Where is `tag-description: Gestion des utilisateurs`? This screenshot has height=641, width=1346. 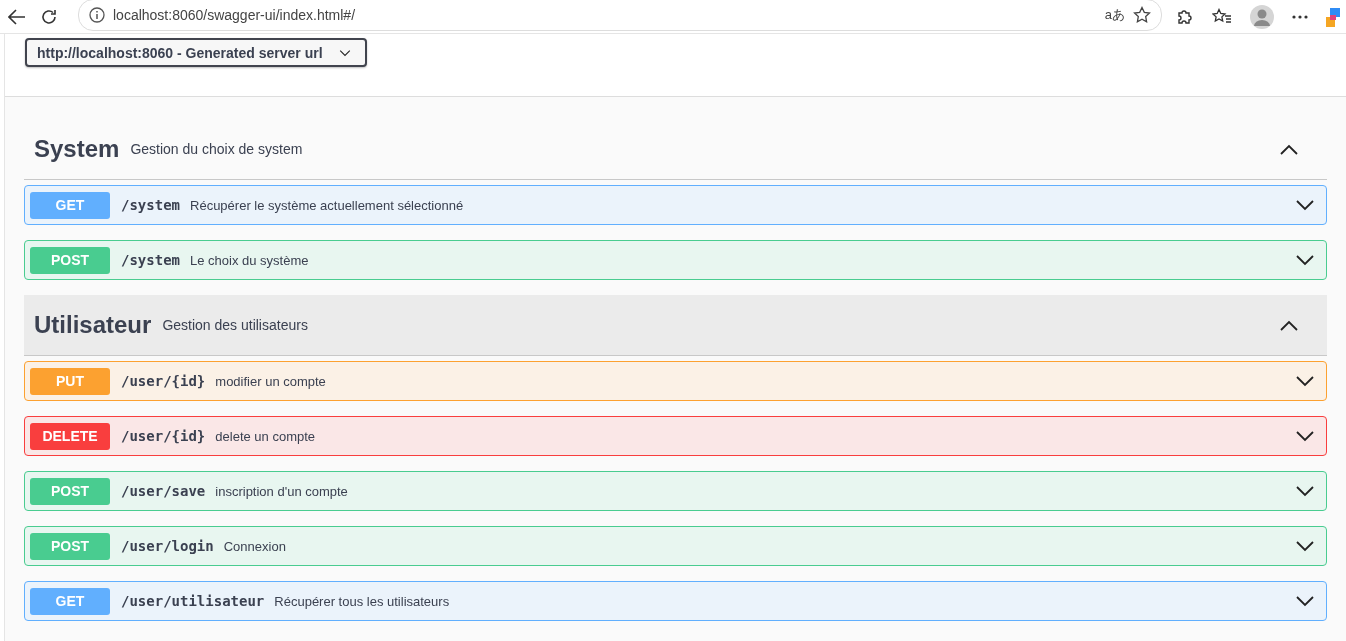 tag-description: Gestion des utilisateurs is located at coordinates (235, 325).